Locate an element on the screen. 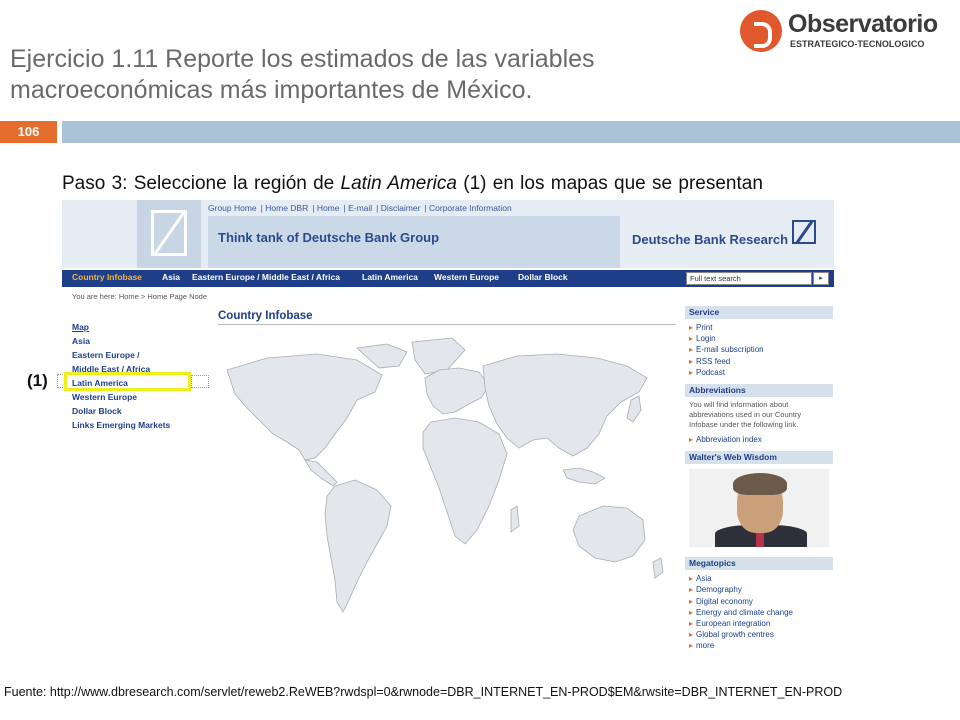  logo-mark-icon is located at coordinates (761, 31).